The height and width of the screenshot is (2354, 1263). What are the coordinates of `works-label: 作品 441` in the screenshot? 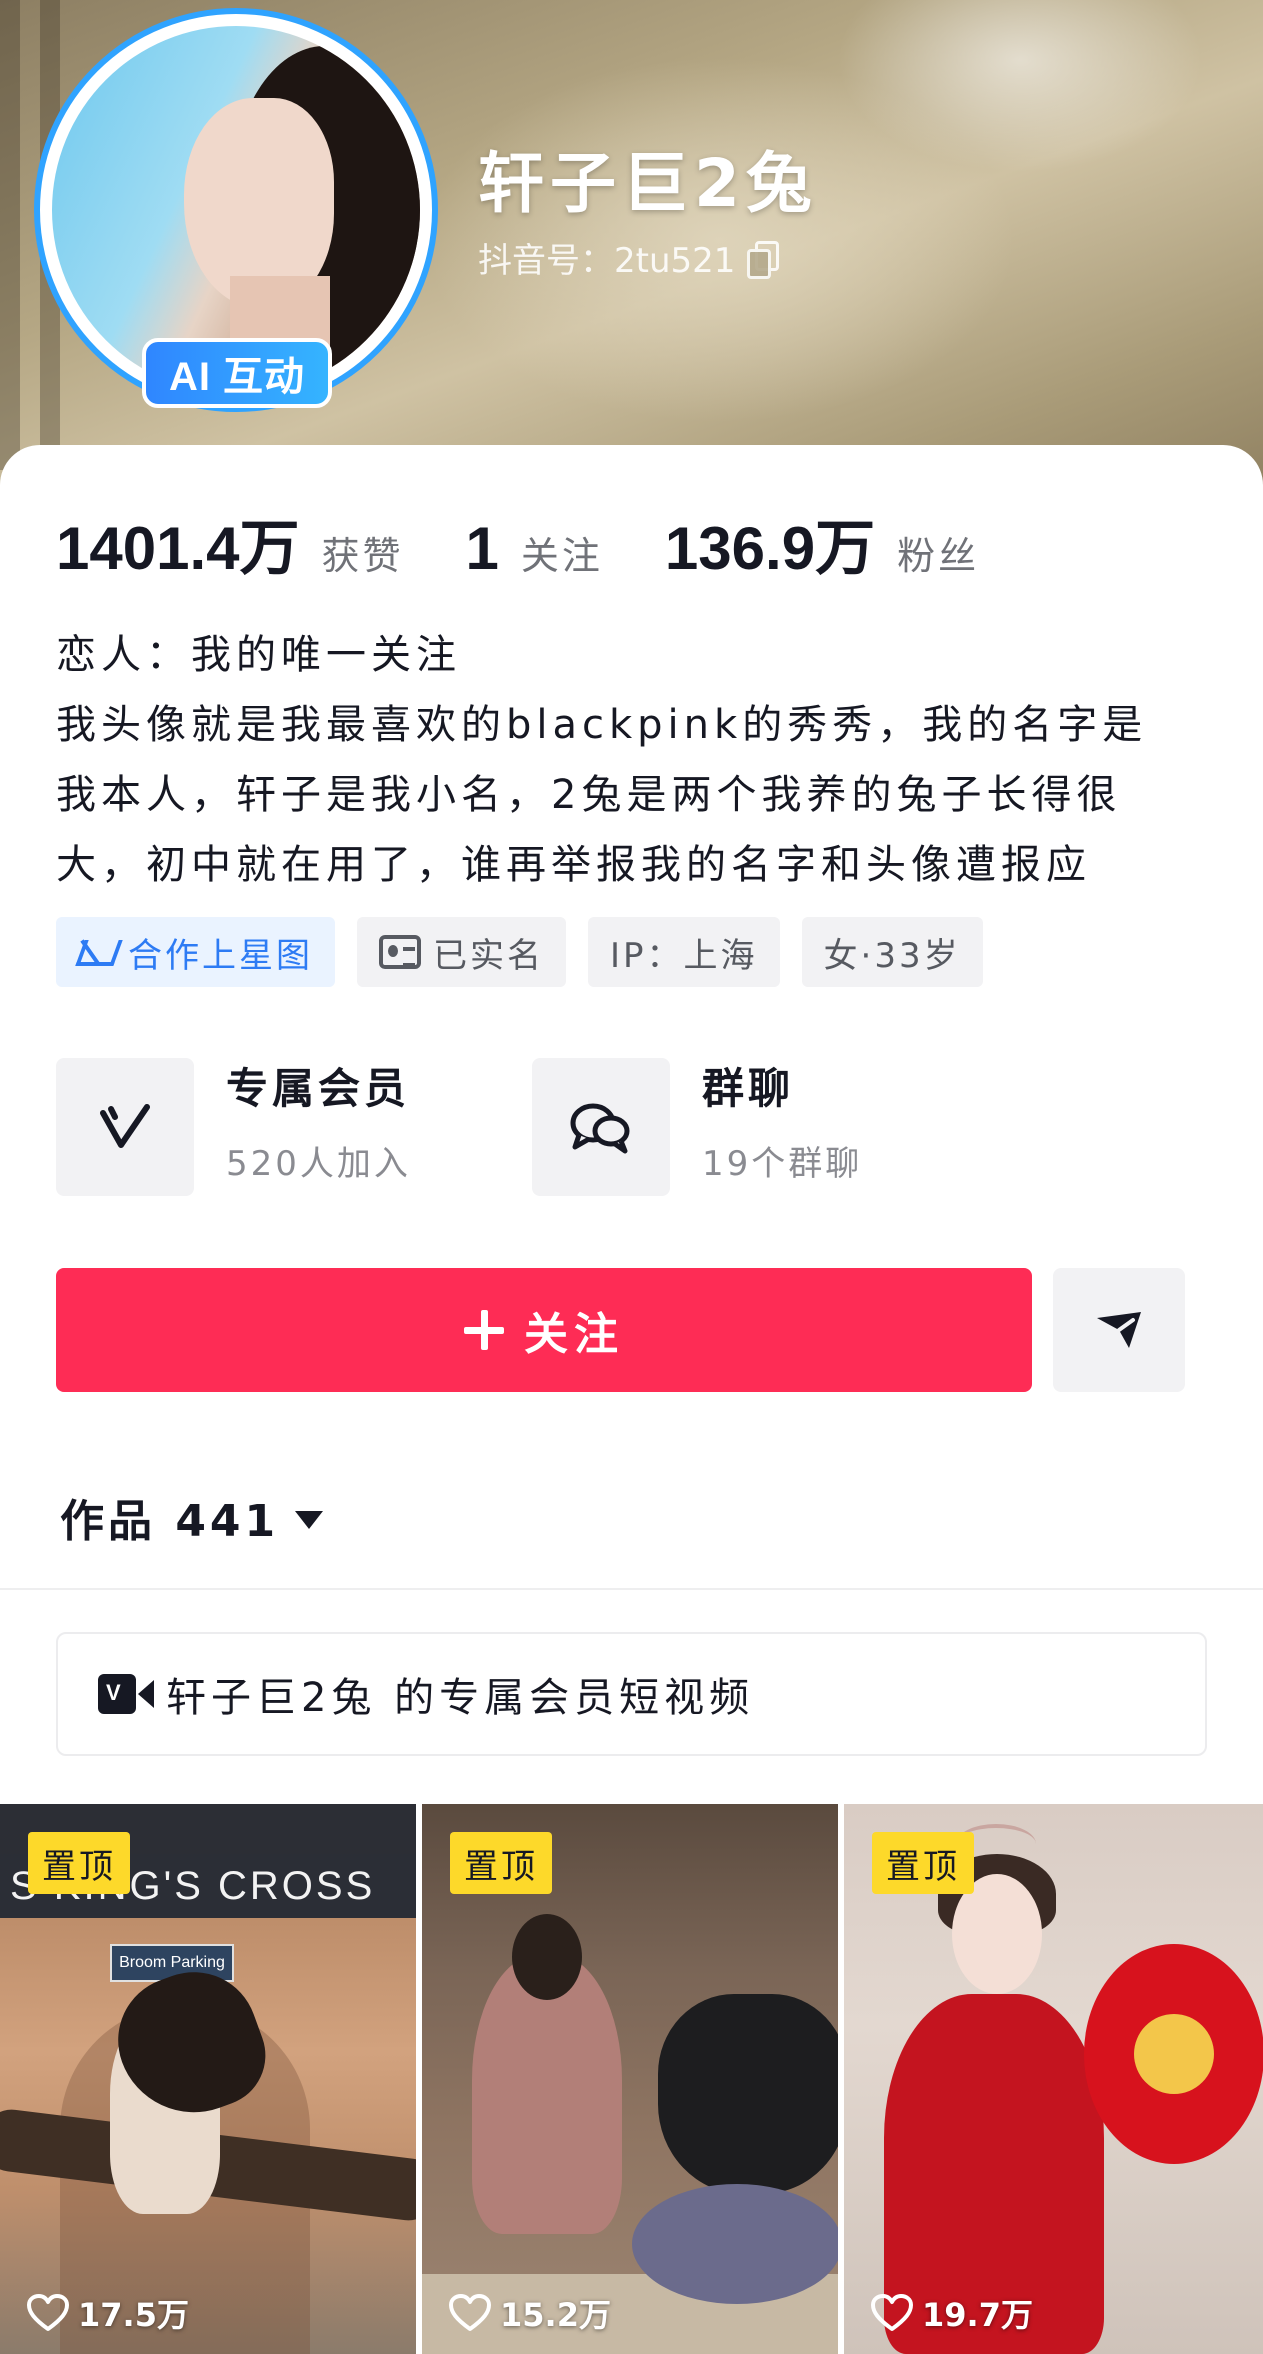 It's located at (170, 1521).